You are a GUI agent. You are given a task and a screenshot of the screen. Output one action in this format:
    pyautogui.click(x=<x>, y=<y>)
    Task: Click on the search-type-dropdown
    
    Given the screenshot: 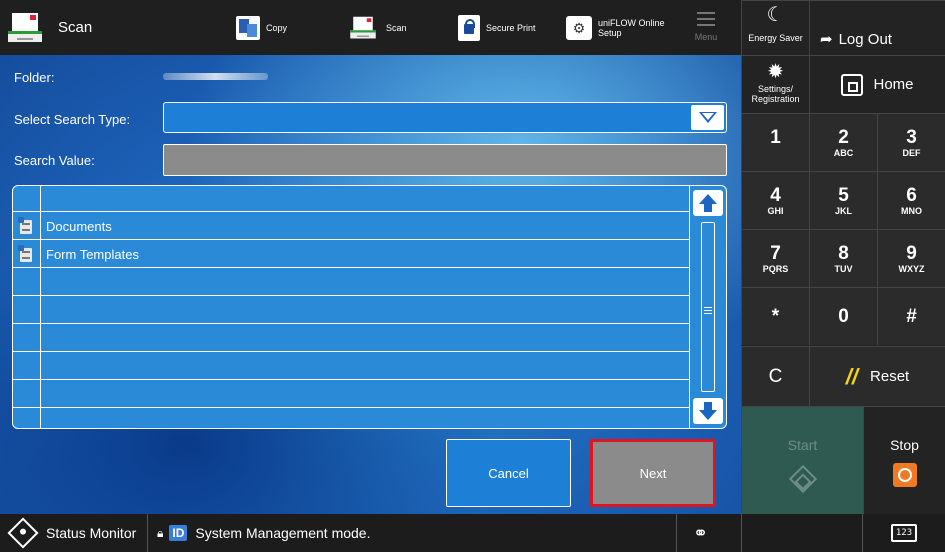 What is the action you would take?
    pyautogui.click(x=445, y=117)
    